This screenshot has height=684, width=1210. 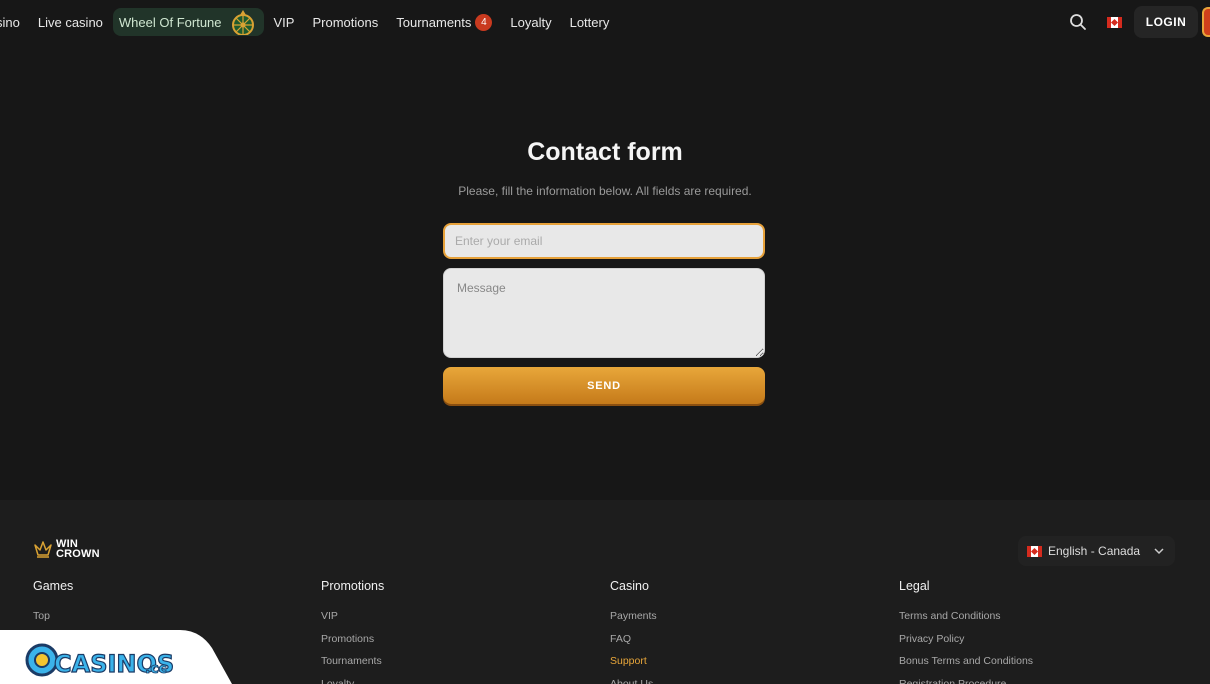 What do you see at coordinates (633, 639) in the screenshot?
I see `footer-link-faq: FAQ` at bounding box center [633, 639].